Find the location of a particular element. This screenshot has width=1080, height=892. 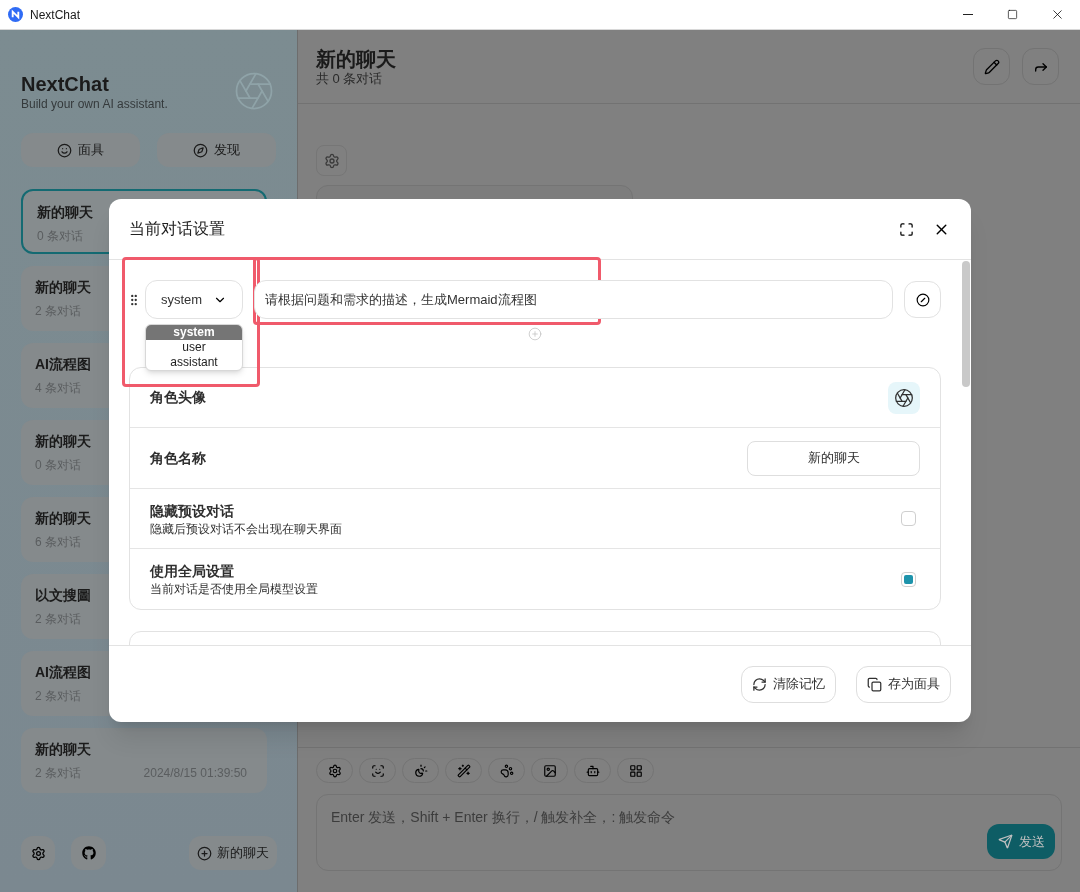

chat-title: 以文搜圖 is located at coordinates (63, 595).